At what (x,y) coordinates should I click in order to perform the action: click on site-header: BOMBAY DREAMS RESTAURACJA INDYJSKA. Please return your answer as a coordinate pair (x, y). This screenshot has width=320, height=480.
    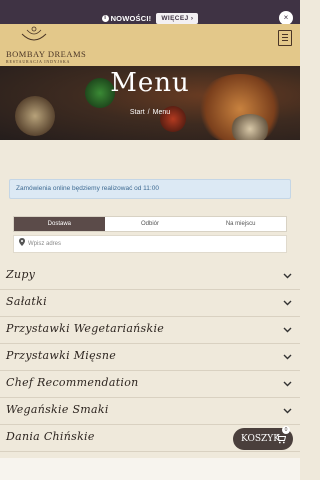
    Looking at the image, I should click on (150, 45).